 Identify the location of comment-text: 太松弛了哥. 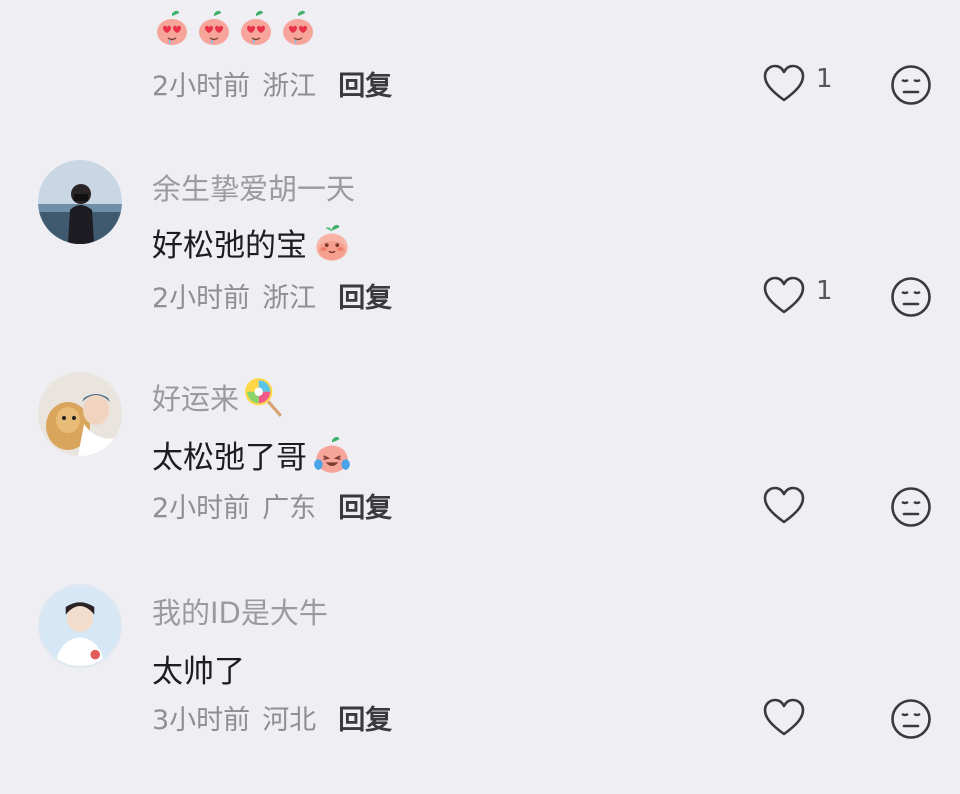
(252, 454).